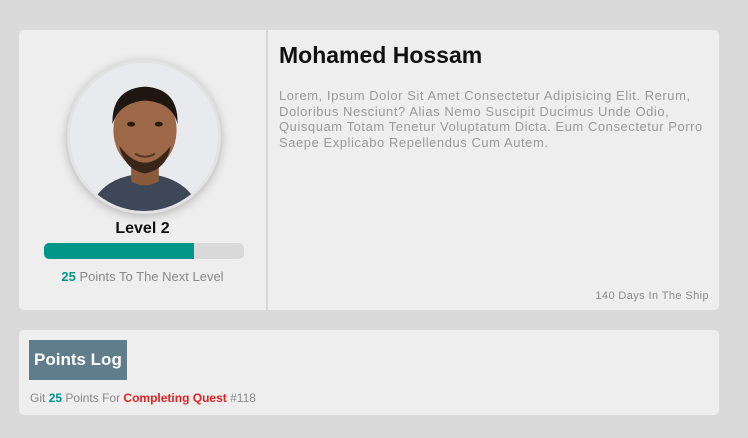 This screenshot has width=748, height=438. I want to click on points-log-entry: Git 25 Points For Completing Quest #118, so click(143, 398).